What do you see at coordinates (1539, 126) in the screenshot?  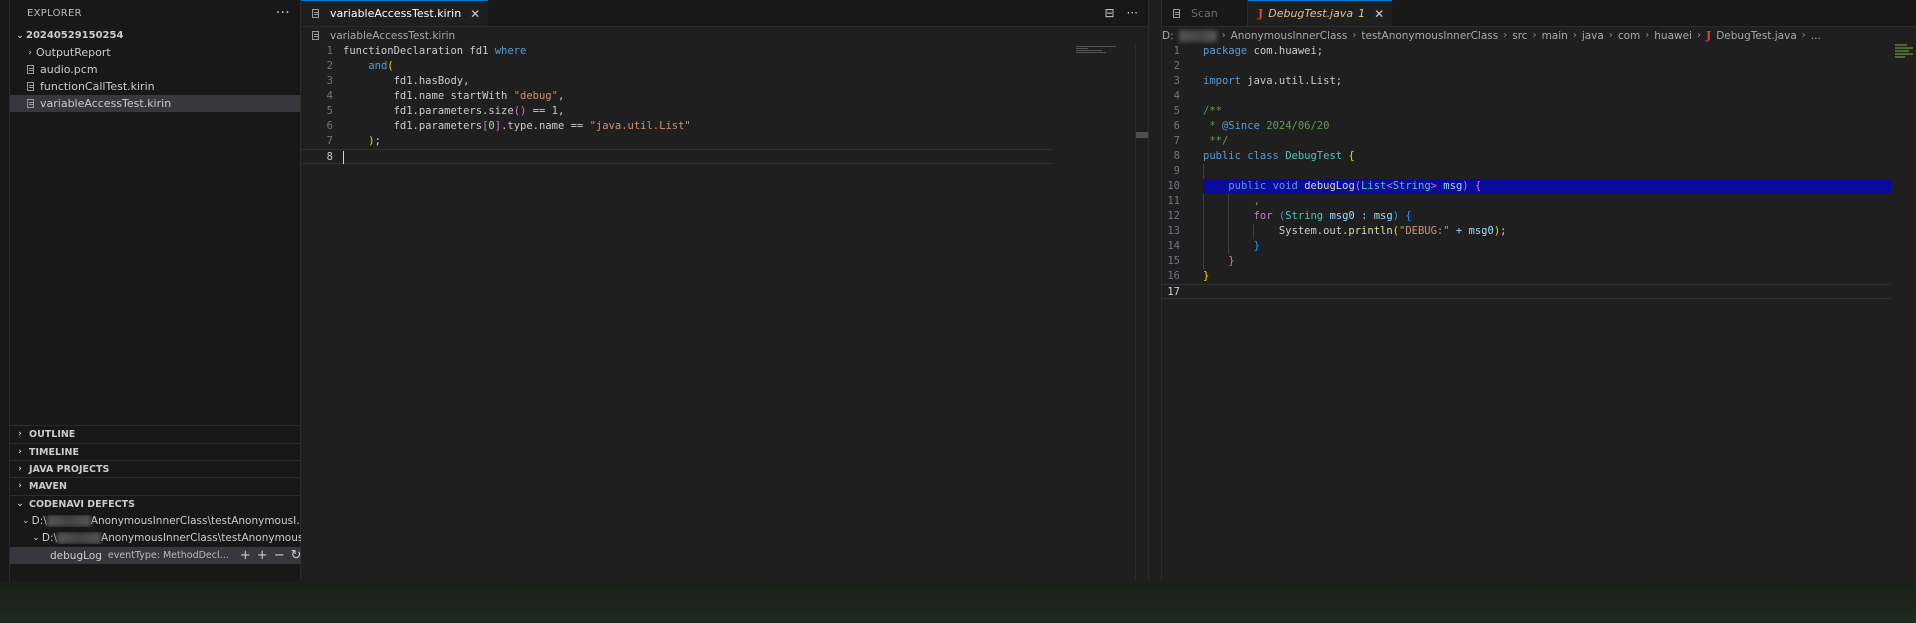 I see `code-line: 6 * @Since 2024/06/20` at bounding box center [1539, 126].